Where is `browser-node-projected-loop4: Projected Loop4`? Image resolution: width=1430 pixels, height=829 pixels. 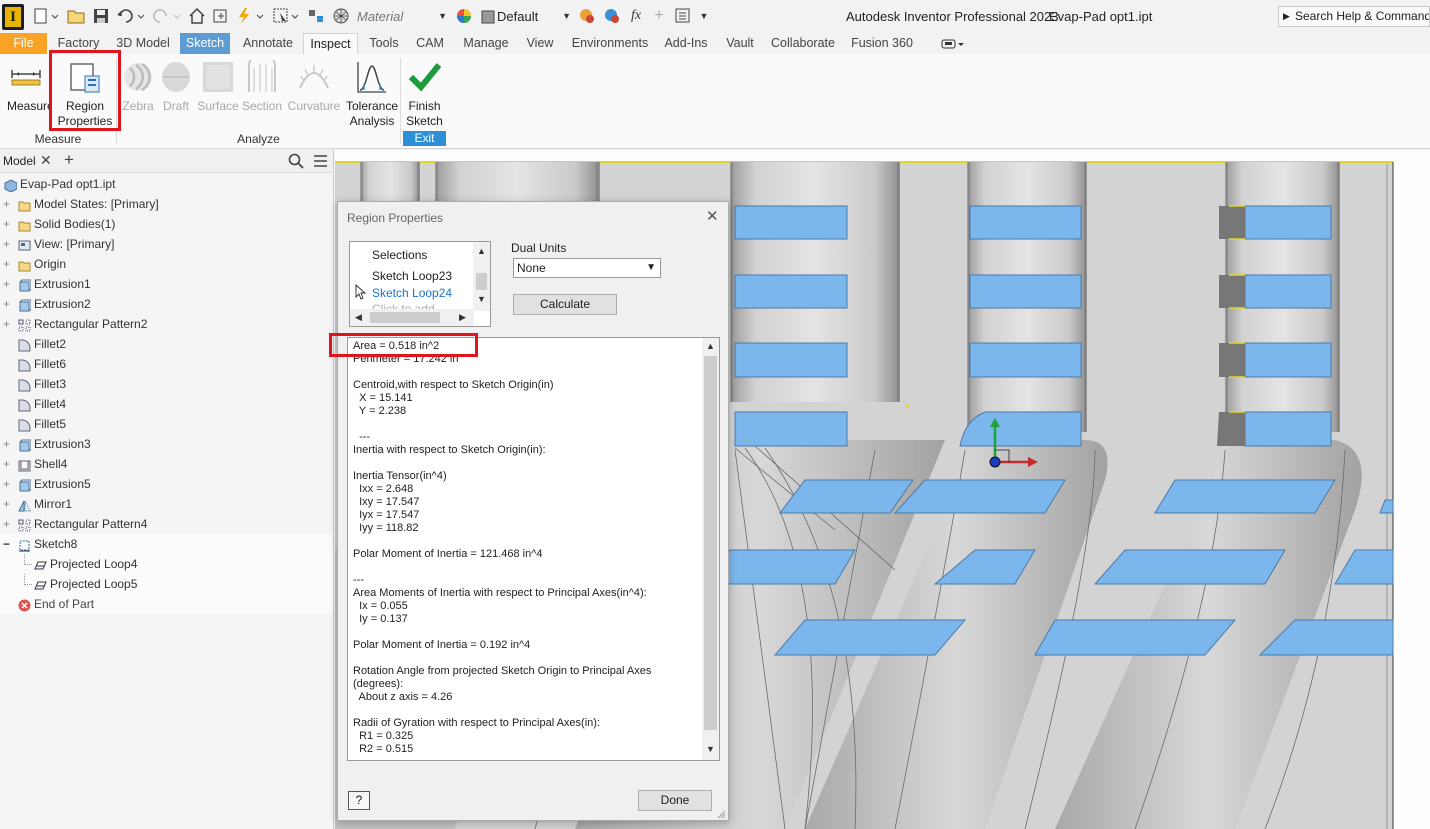 browser-node-projected-loop4: Projected Loop4 is located at coordinates (166, 564).